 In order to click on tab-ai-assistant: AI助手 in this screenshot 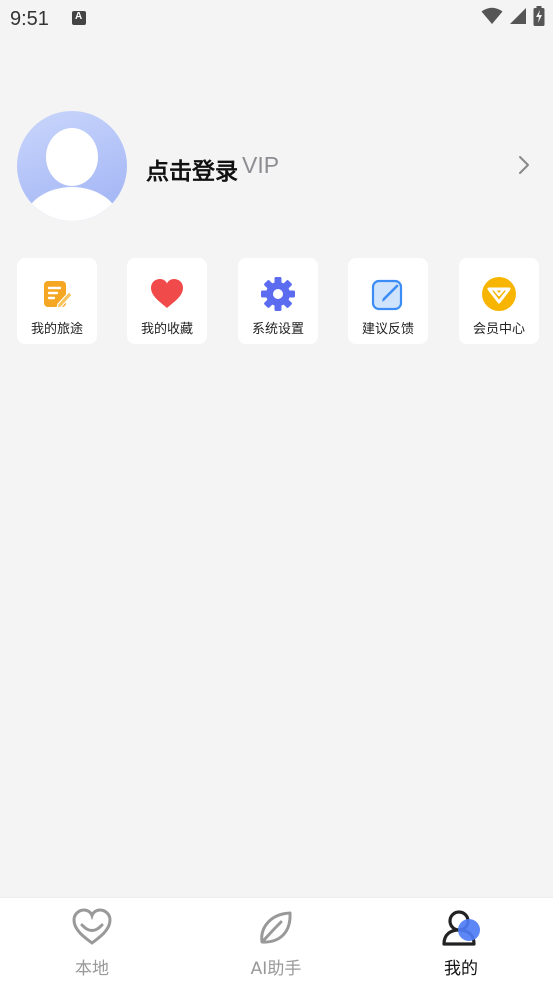, I will do `click(276, 941)`.